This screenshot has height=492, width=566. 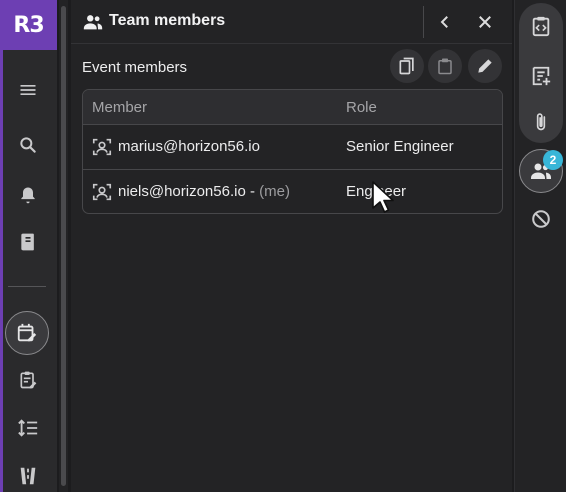 I want to click on copy-icon, so click(x=406, y=66).